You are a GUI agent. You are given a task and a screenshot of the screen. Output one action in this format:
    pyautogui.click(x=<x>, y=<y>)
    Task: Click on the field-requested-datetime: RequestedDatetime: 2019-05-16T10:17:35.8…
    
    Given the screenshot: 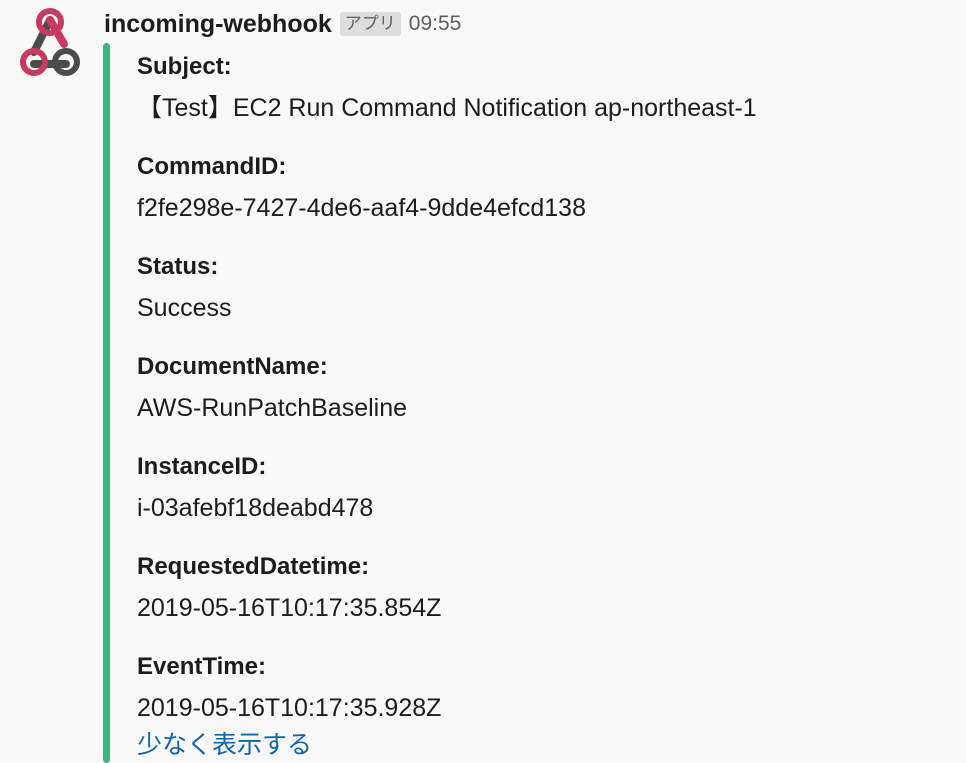 What is the action you would take?
    pyautogui.click(x=537, y=598)
    